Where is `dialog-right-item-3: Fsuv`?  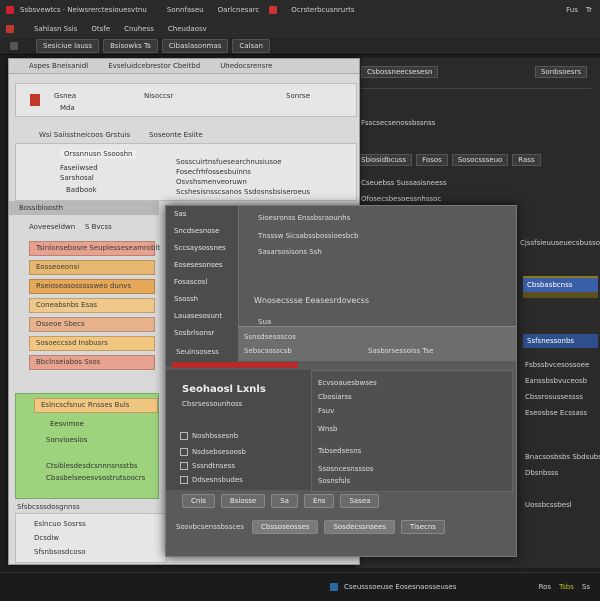 dialog-right-item-3: Fsuv is located at coordinates (326, 411).